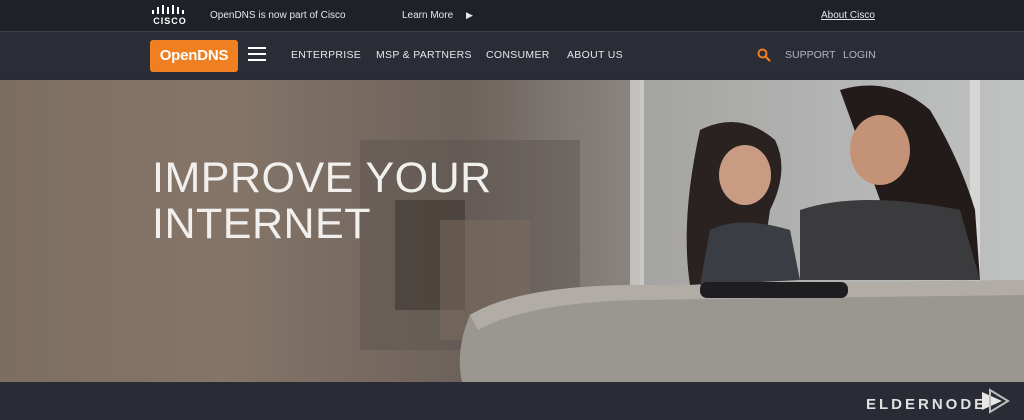 The width and height of the screenshot is (1024, 420). I want to click on hero-headline-line1: IMPROVE YOUR, so click(322, 178).